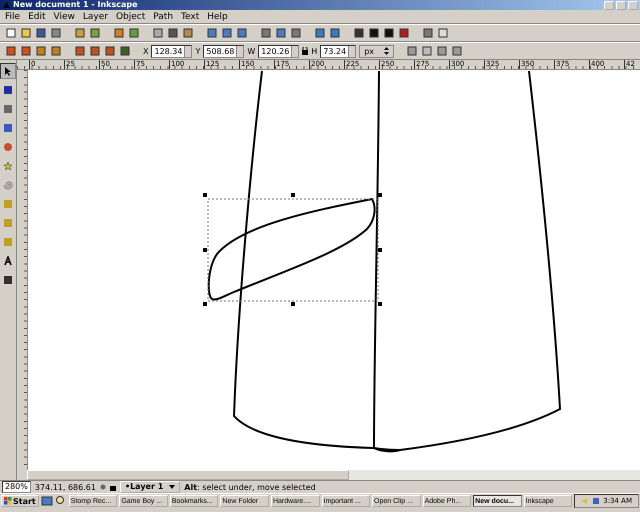 Image resolution: width=640 pixels, height=512 pixels. I want to click on selector-tool-button, so click(8, 71).